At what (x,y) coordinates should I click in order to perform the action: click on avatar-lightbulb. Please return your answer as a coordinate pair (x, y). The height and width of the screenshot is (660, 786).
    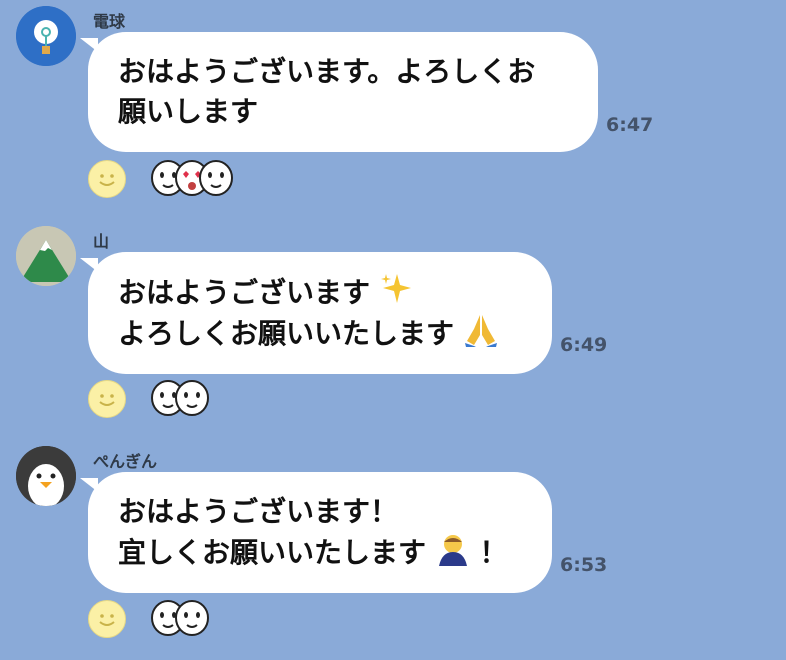
    Looking at the image, I should click on (46, 36).